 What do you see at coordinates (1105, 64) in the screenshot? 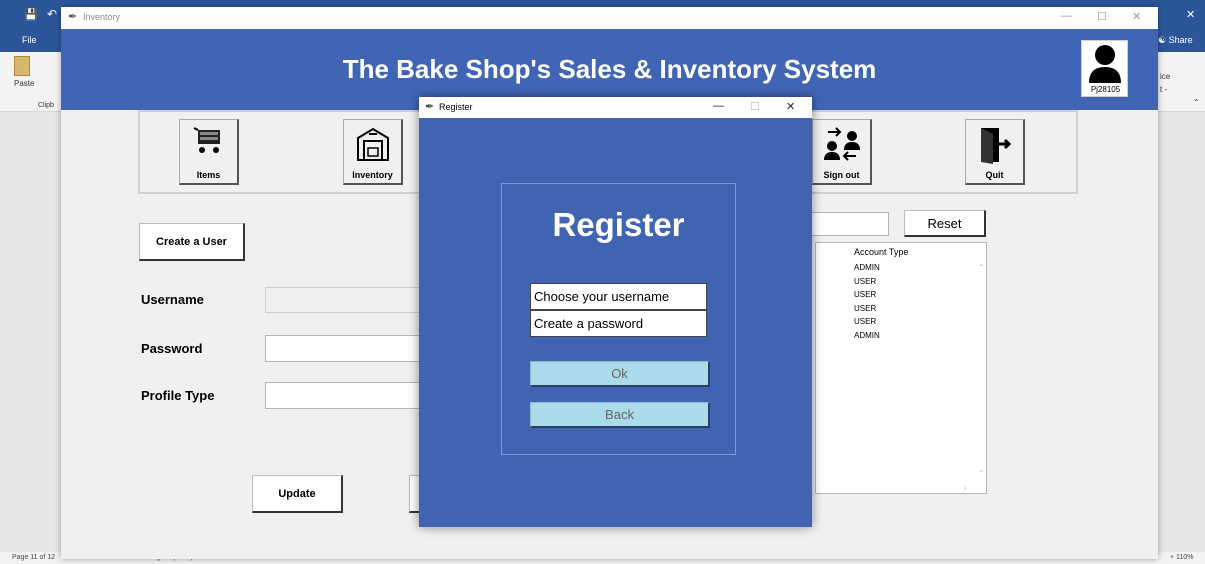
I see `user-avatar-icon` at bounding box center [1105, 64].